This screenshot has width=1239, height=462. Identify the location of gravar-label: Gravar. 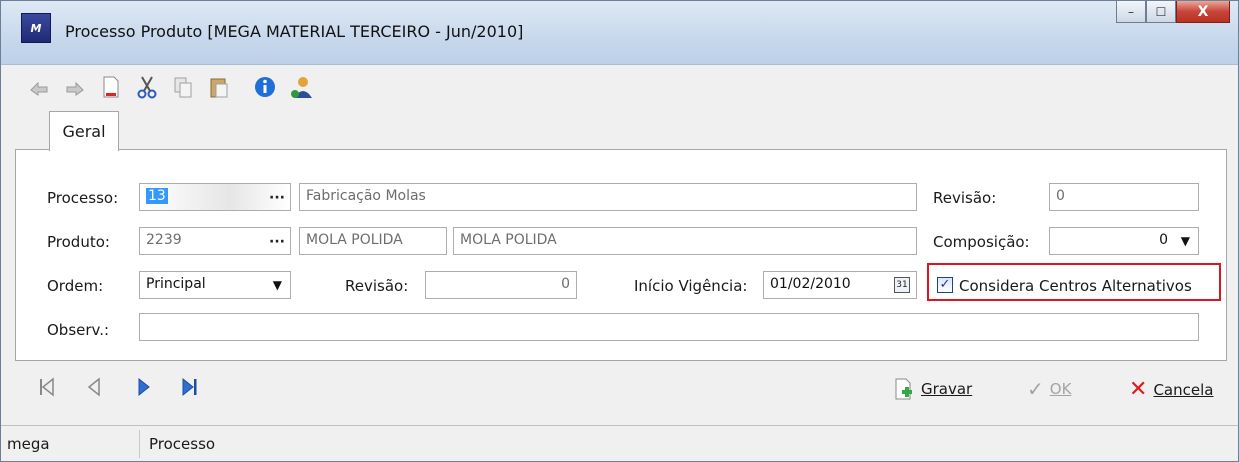
(947, 389).